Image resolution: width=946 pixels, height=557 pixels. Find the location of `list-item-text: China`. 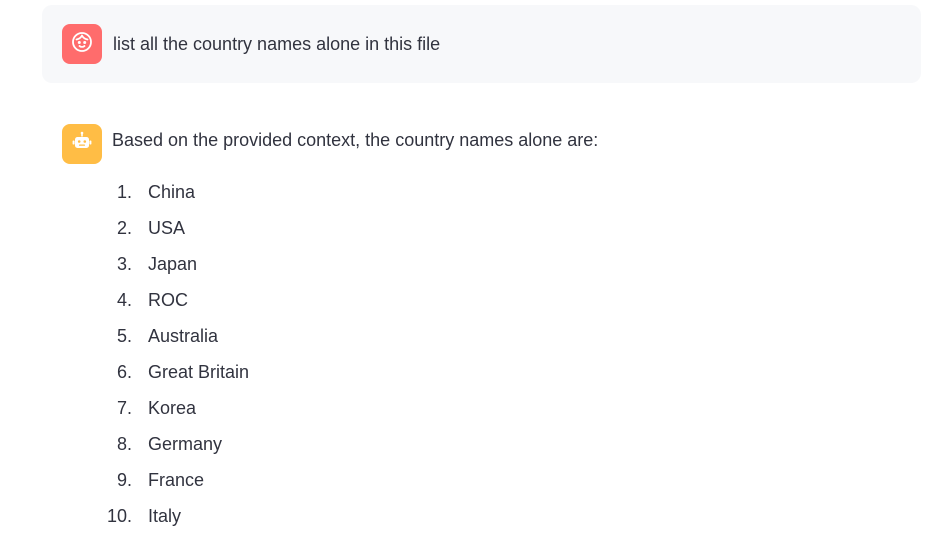

list-item-text: China is located at coordinates (172, 192).